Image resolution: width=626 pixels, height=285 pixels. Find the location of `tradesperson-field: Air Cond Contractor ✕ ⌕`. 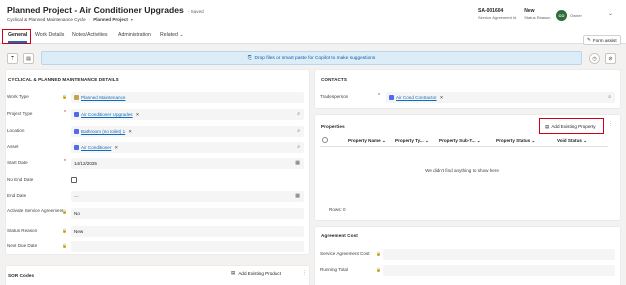

tradesperson-field: Air Cond Contractor ✕ ⌕ is located at coordinates (500, 97).